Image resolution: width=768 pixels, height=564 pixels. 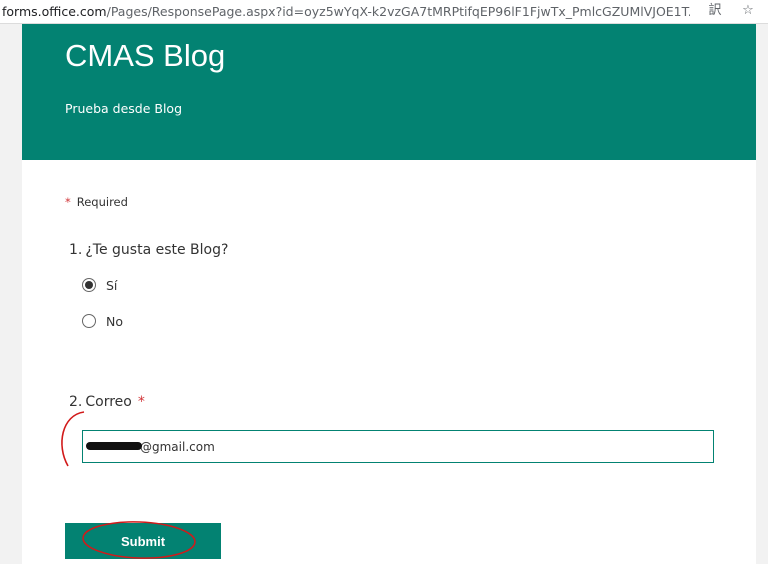 I want to click on question-2-text: Correo, so click(x=108, y=402).